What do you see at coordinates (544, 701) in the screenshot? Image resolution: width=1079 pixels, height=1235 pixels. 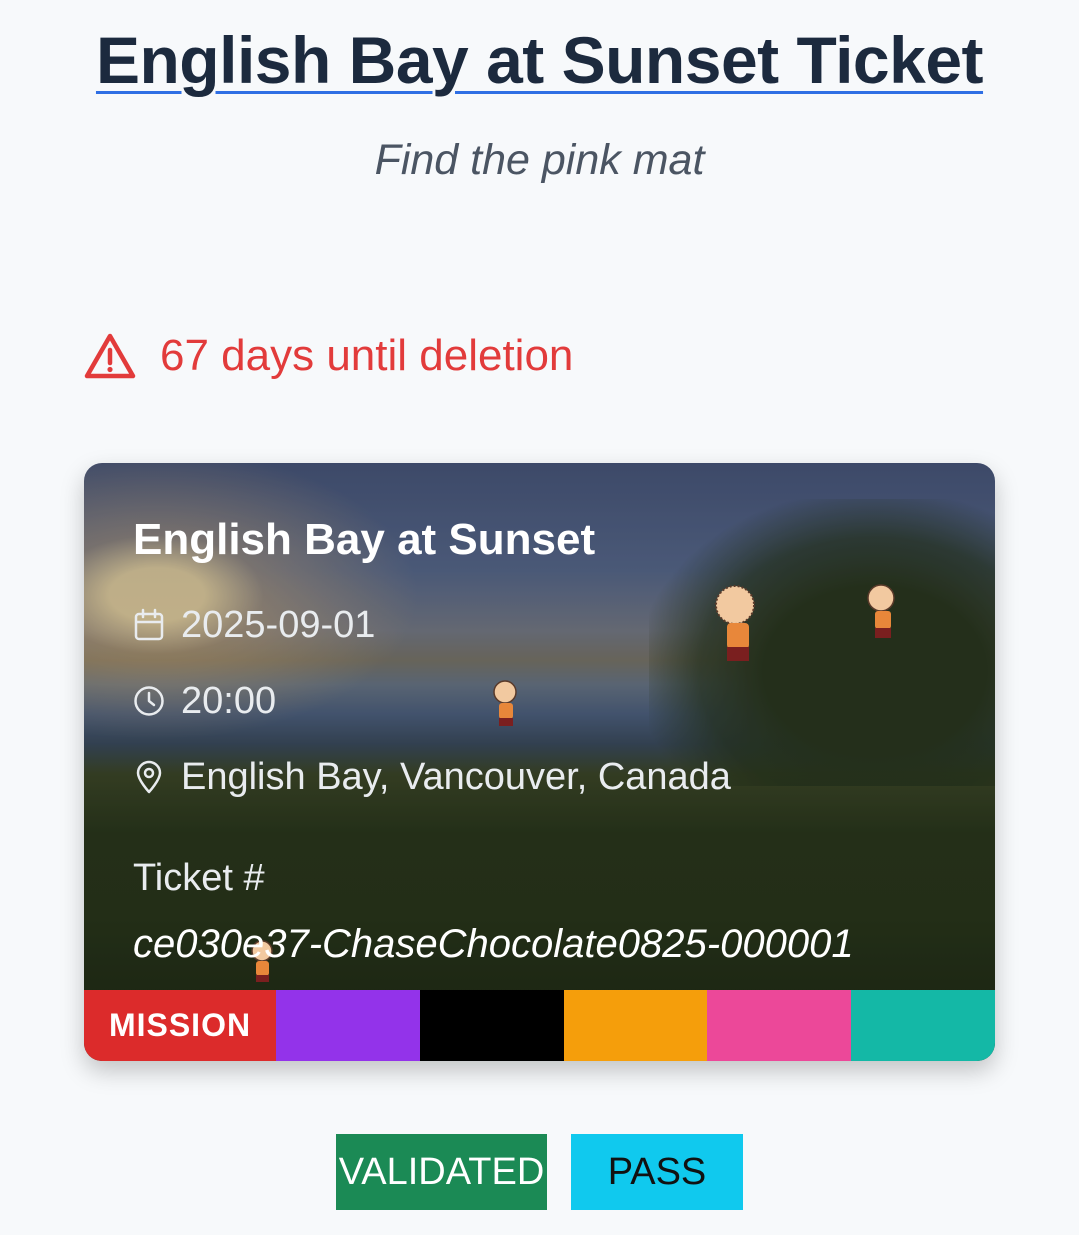 I see `event-time-row: 20:00` at bounding box center [544, 701].